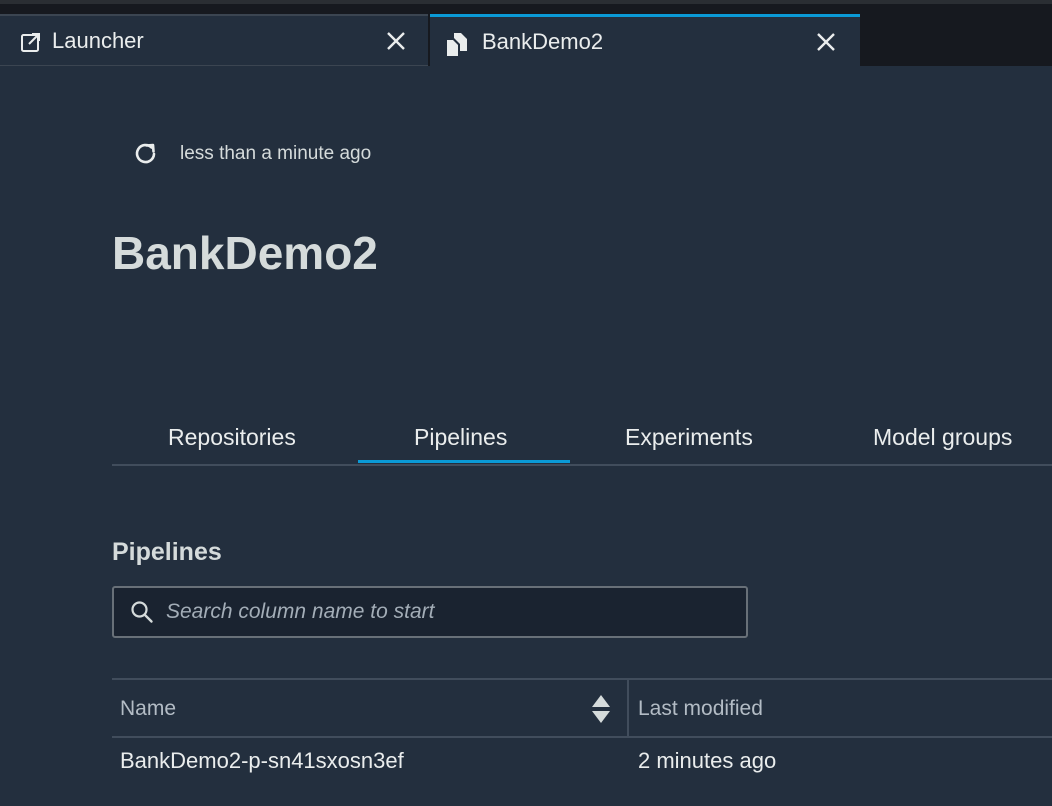 This screenshot has height=806, width=1052. I want to click on refresh-icon, so click(146, 154).